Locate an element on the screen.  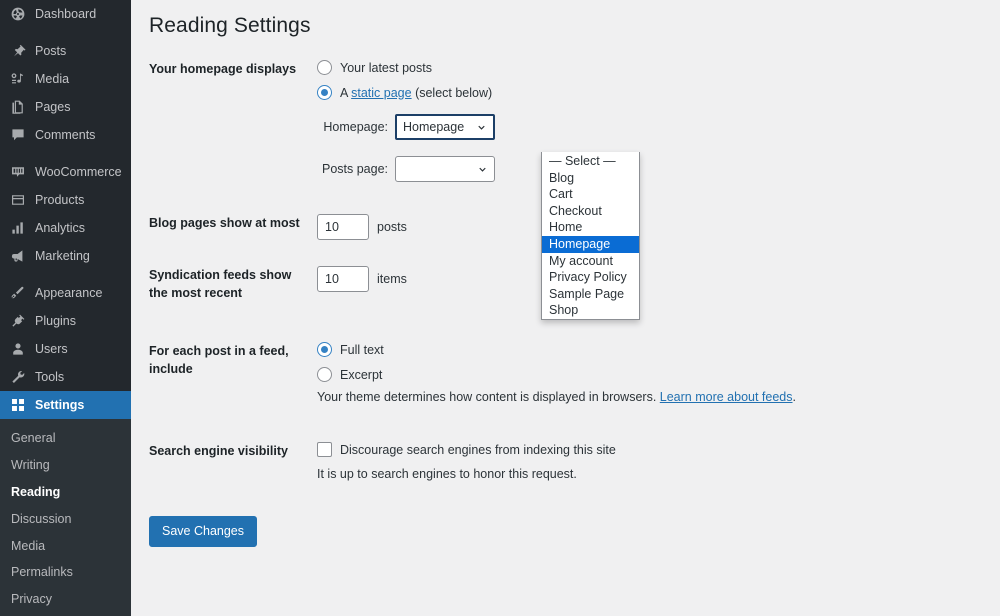
sidebar-item-pages: Pages is located at coordinates (65, 107).